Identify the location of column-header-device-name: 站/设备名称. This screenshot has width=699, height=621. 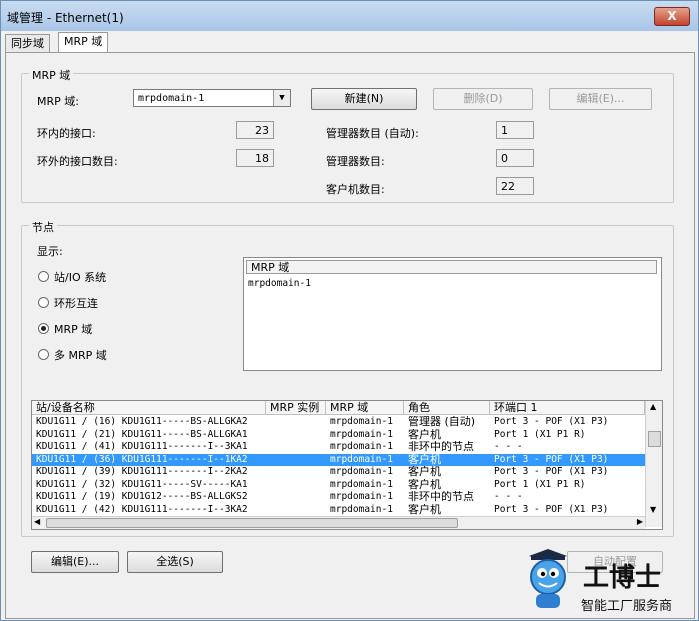
(149, 408).